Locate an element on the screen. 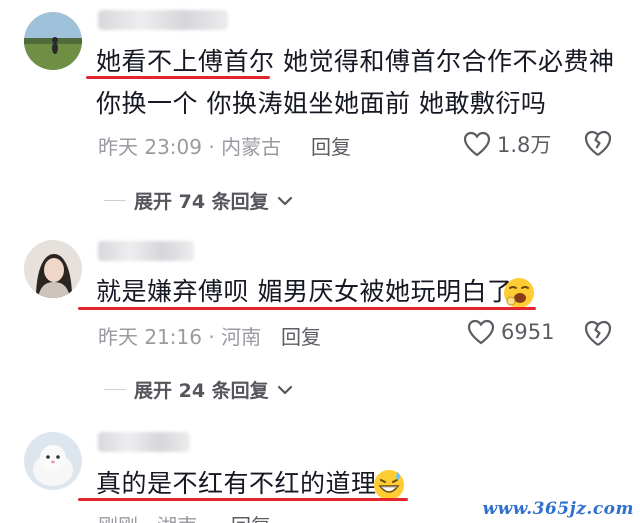  comment-text: 你换一个 你换涛姐坐她面前 她敢敷衍吗 is located at coordinates (321, 103).